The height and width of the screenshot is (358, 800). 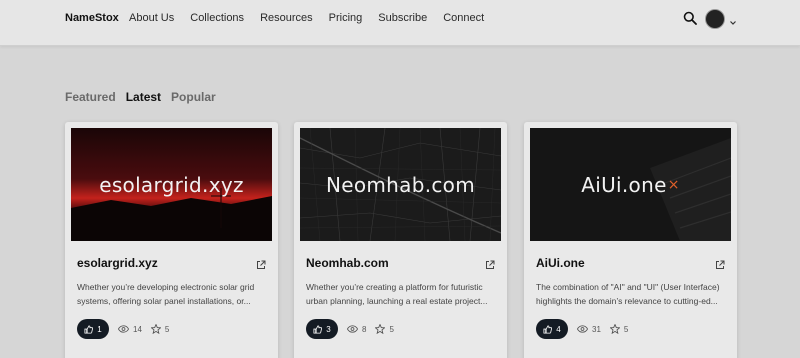 What do you see at coordinates (560, 263) in the screenshot?
I see `card-title: AiUi.one` at bounding box center [560, 263].